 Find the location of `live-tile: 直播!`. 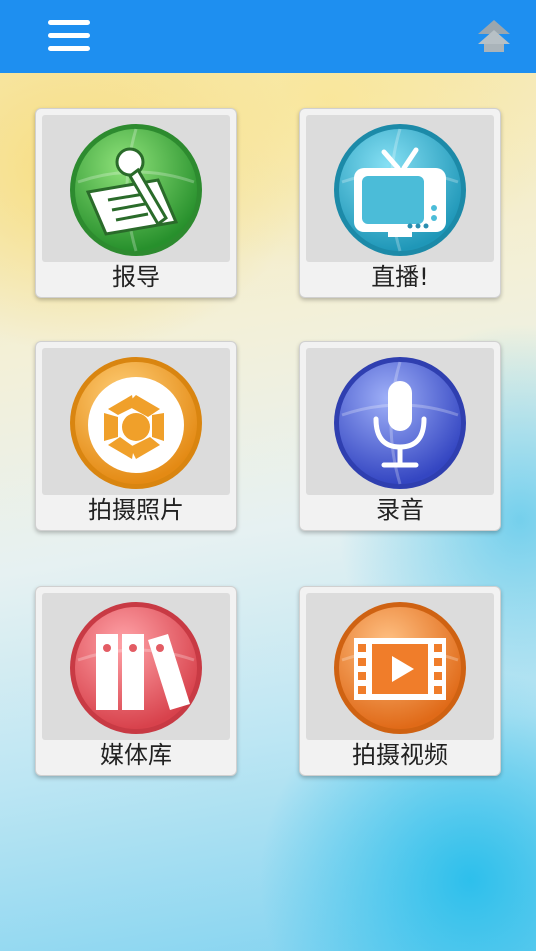

live-tile: 直播! is located at coordinates (400, 203).